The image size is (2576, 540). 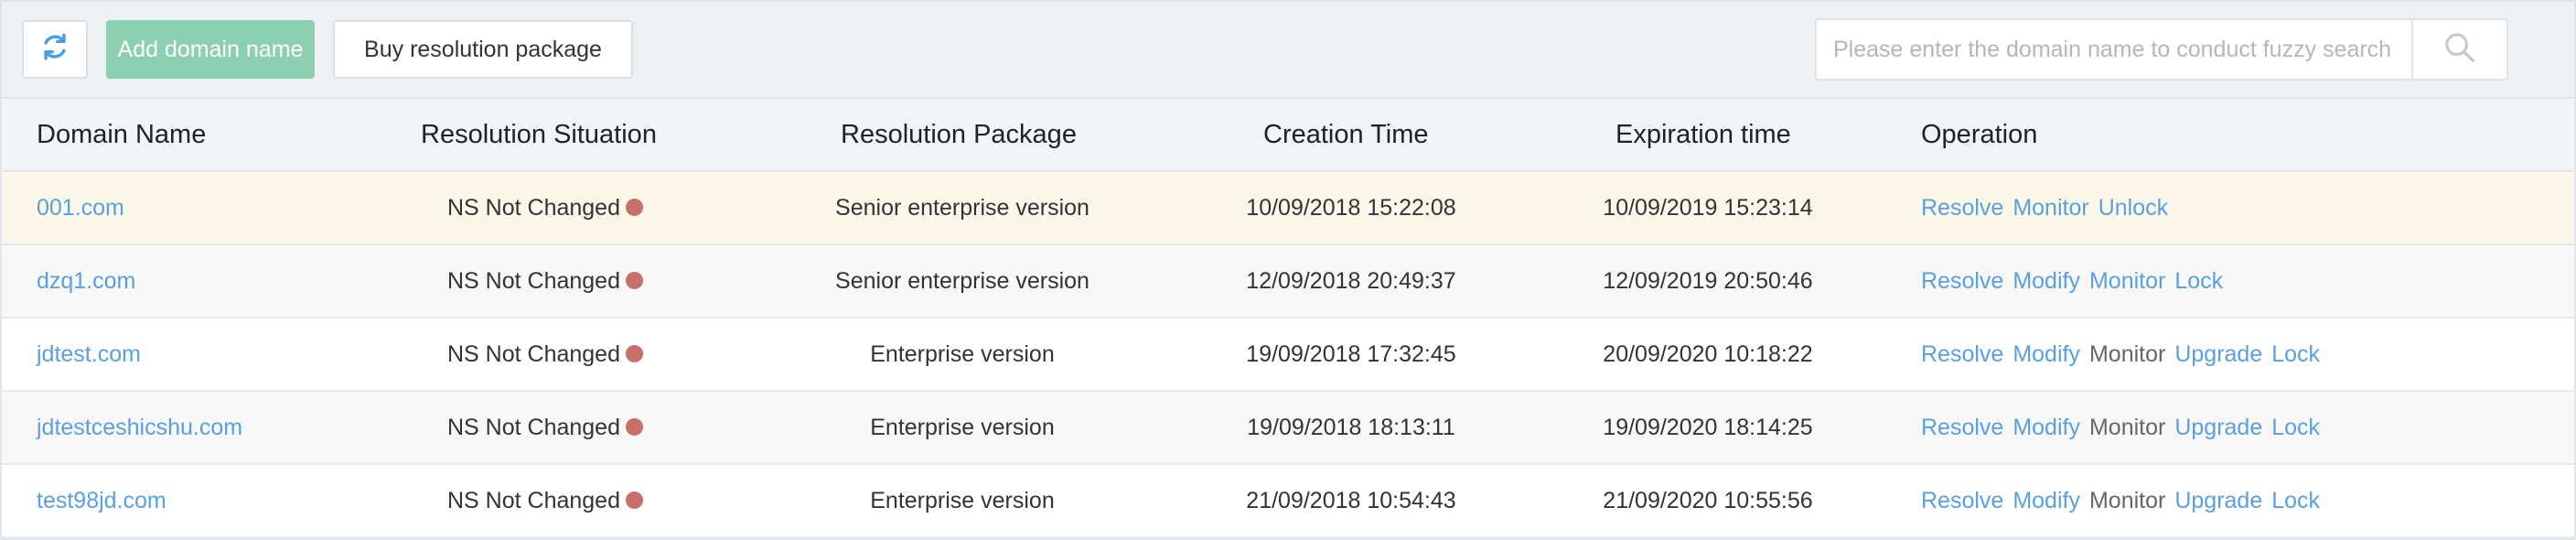 What do you see at coordinates (122, 134) in the screenshot?
I see `header-domain-name: Domain Name` at bounding box center [122, 134].